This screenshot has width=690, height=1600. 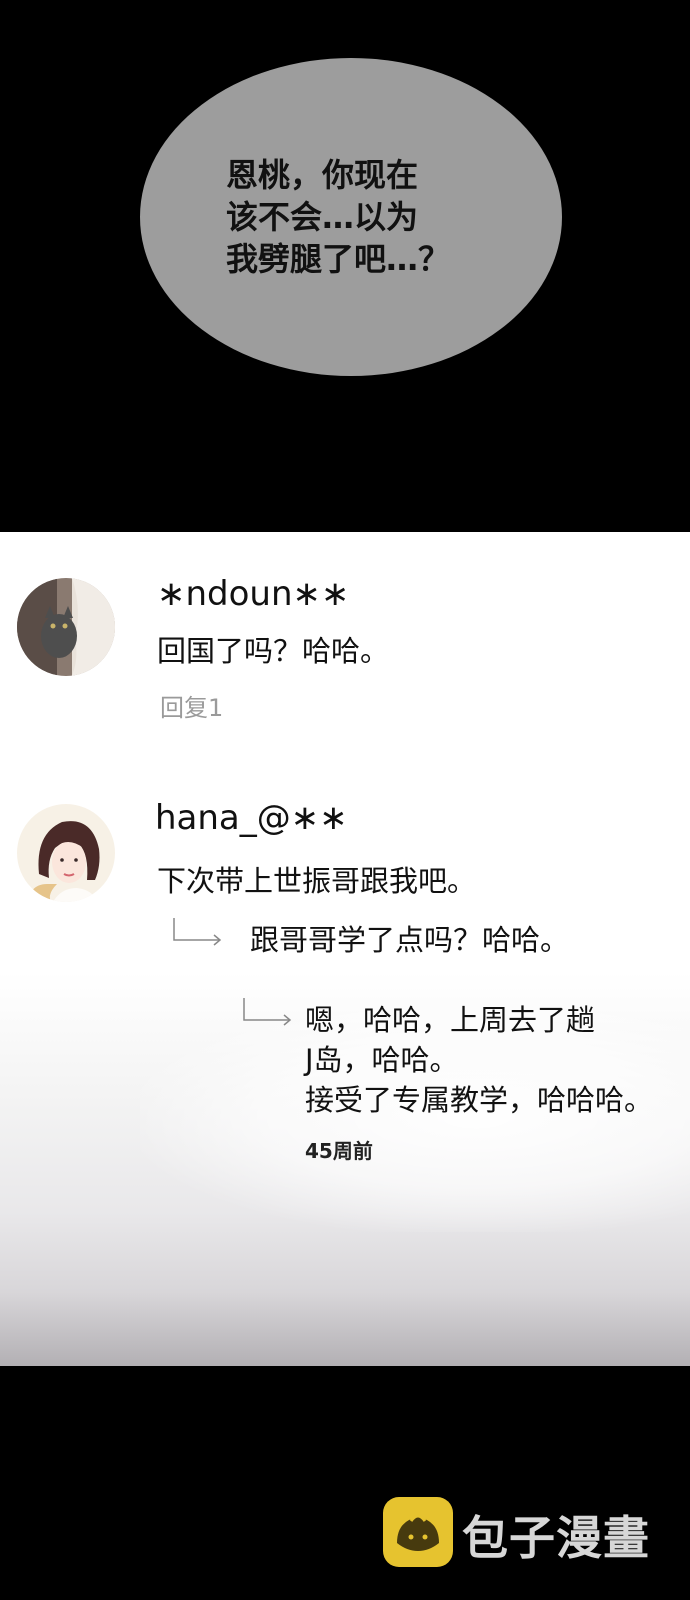 What do you see at coordinates (273, 651) in the screenshot?
I see `comment-text: 回国了吗？哈哈。` at bounding box center [273, 651].